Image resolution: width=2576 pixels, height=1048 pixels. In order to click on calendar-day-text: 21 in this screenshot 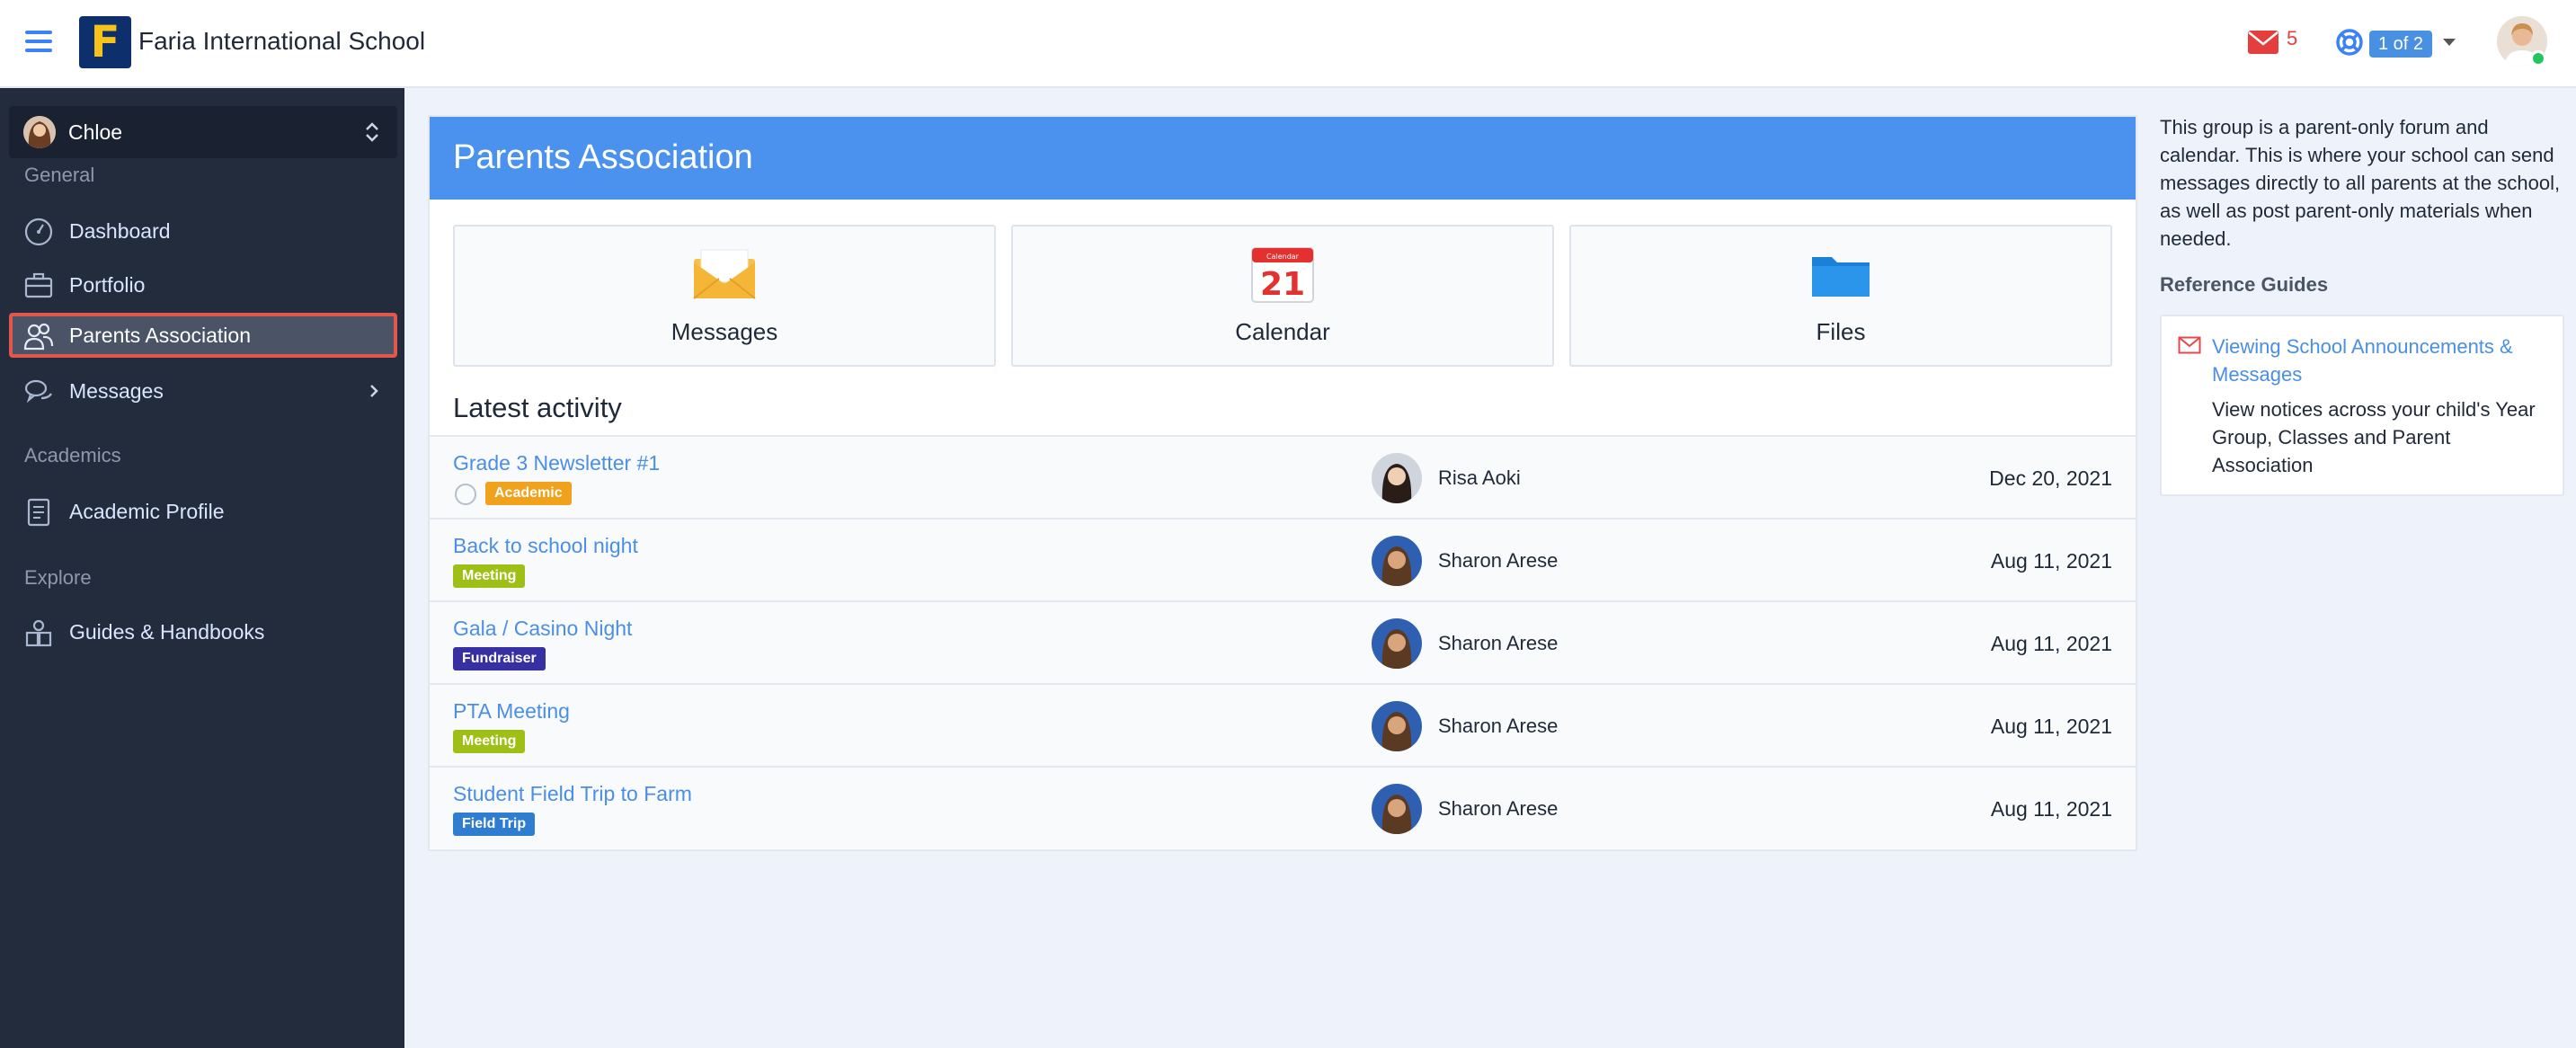, I will do `click(1282, 284)`.